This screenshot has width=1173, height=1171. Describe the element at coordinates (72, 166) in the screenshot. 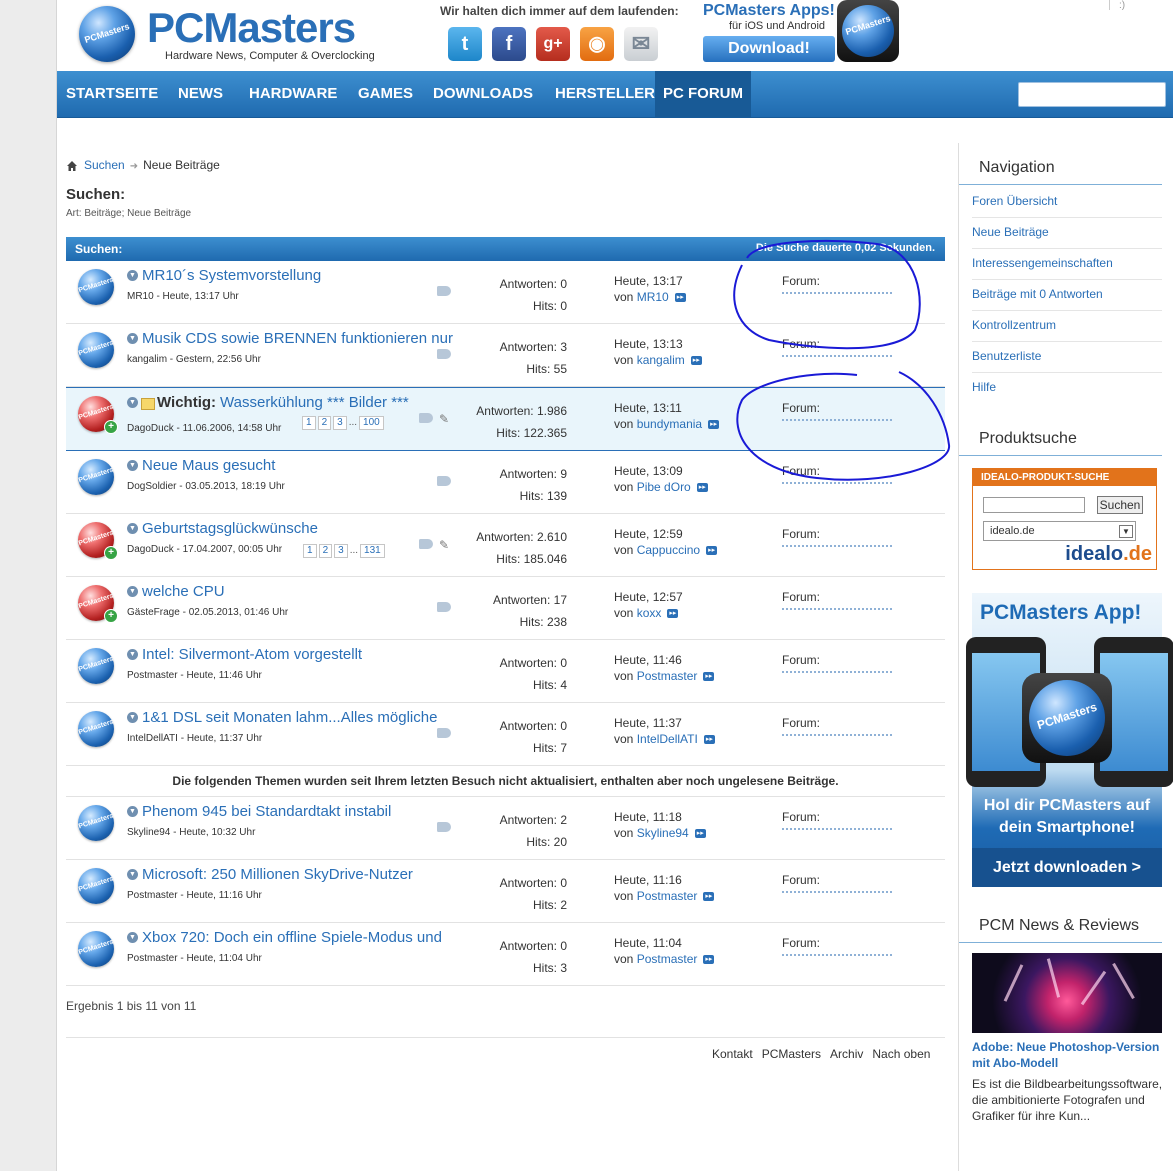

I see `home-icon` at that location.